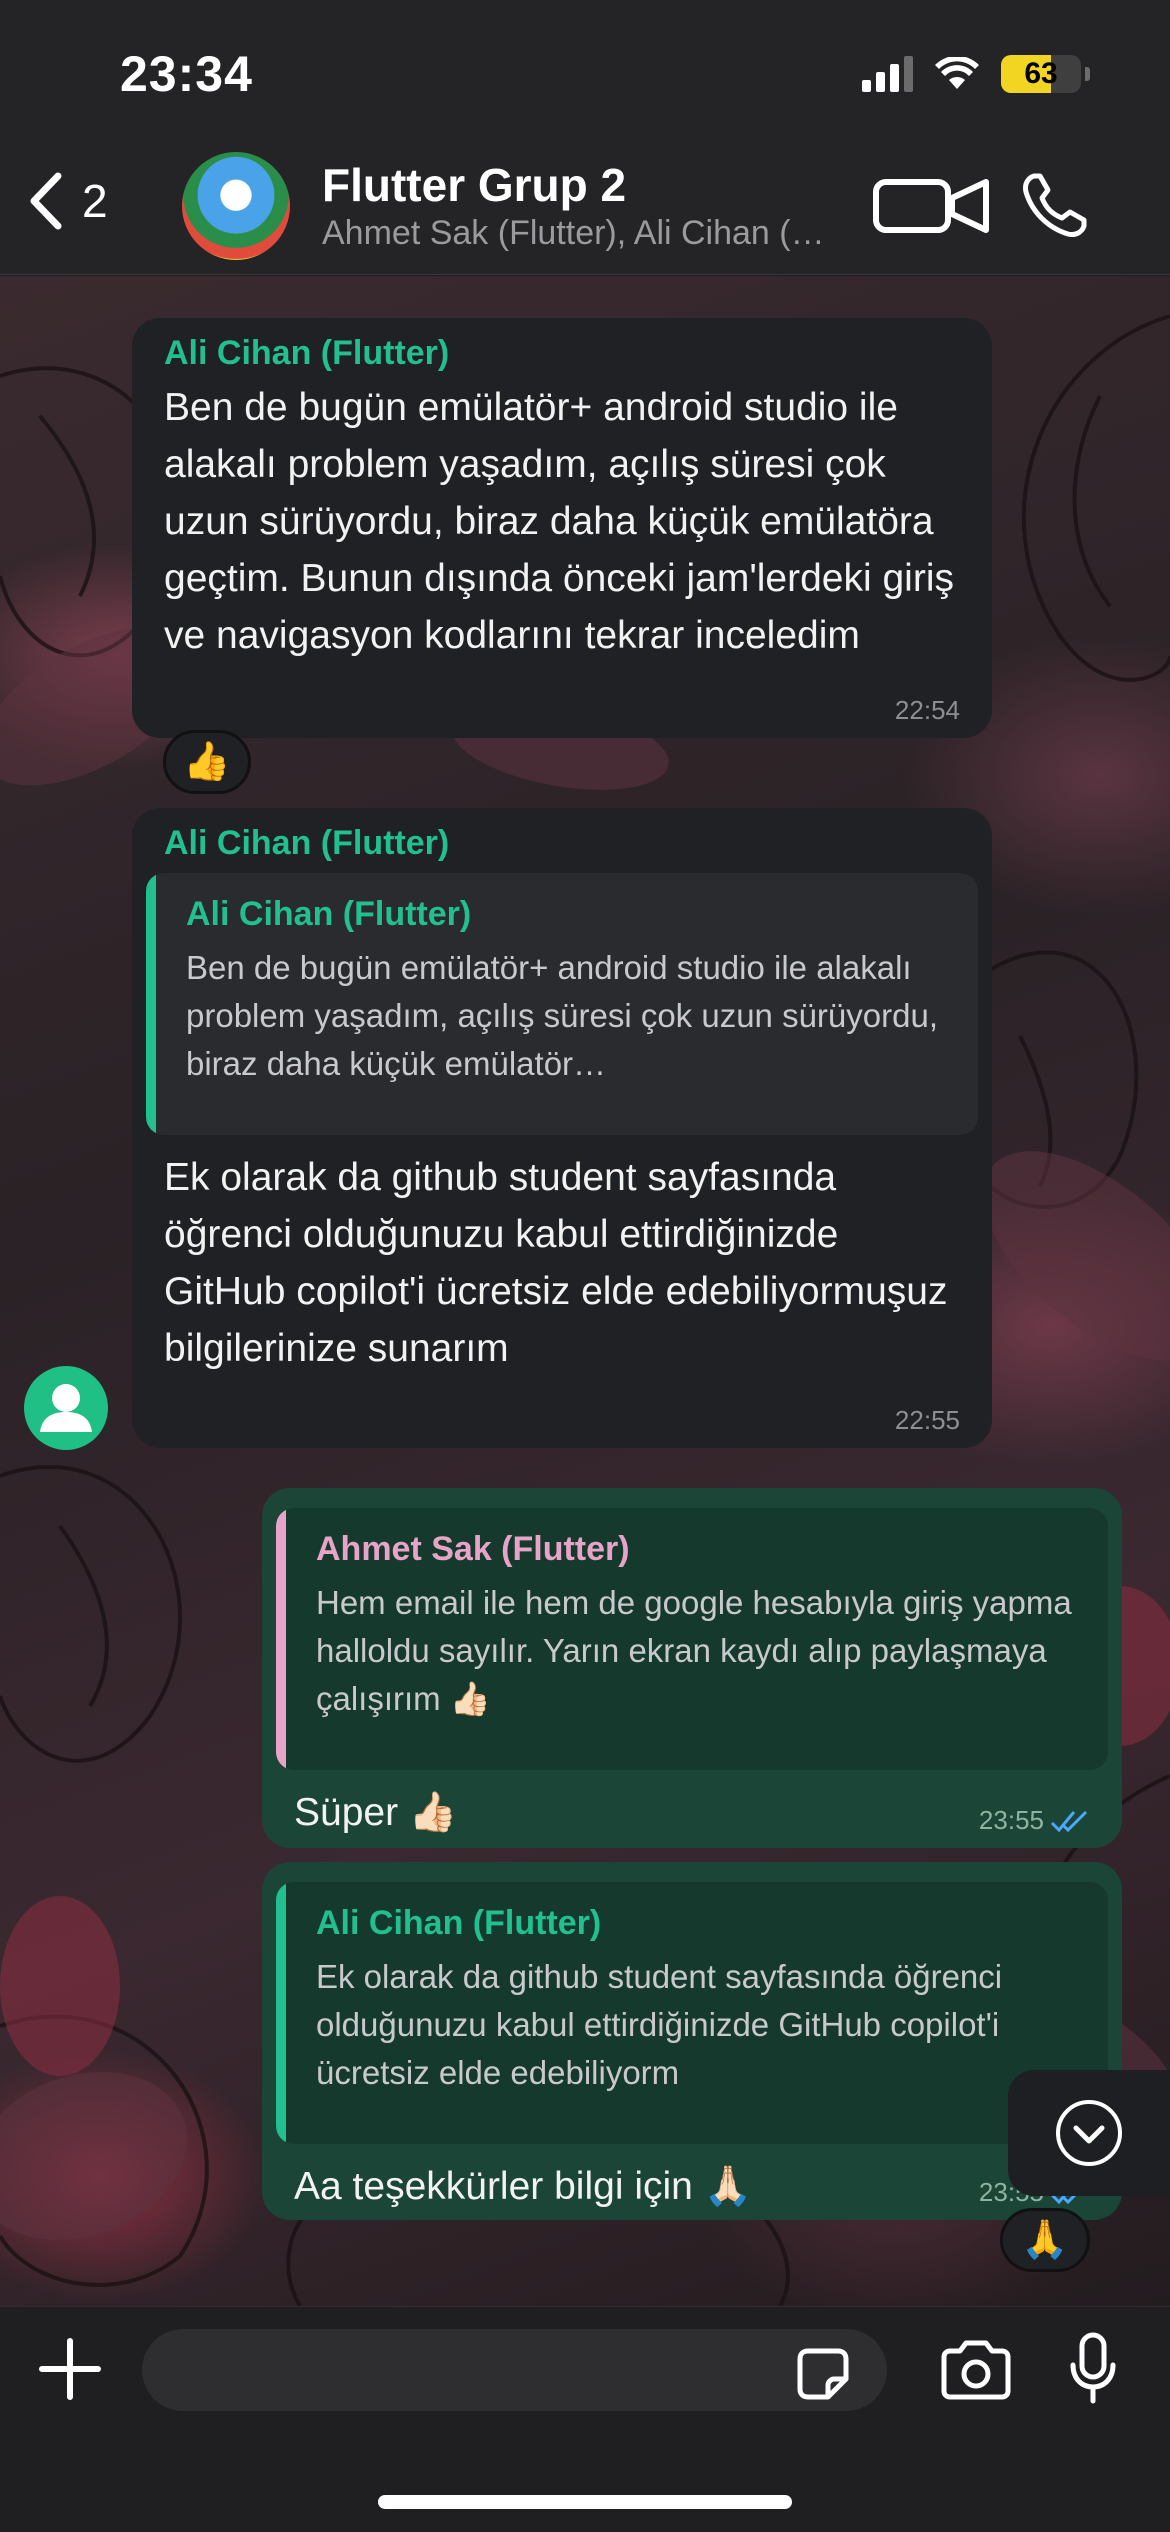 This screenshot has height=2532, width=1170. What do you see at coordinates (207, 762) in the screenshot?
I see `message-reaction: 👍` at bounding box center [207, 762].